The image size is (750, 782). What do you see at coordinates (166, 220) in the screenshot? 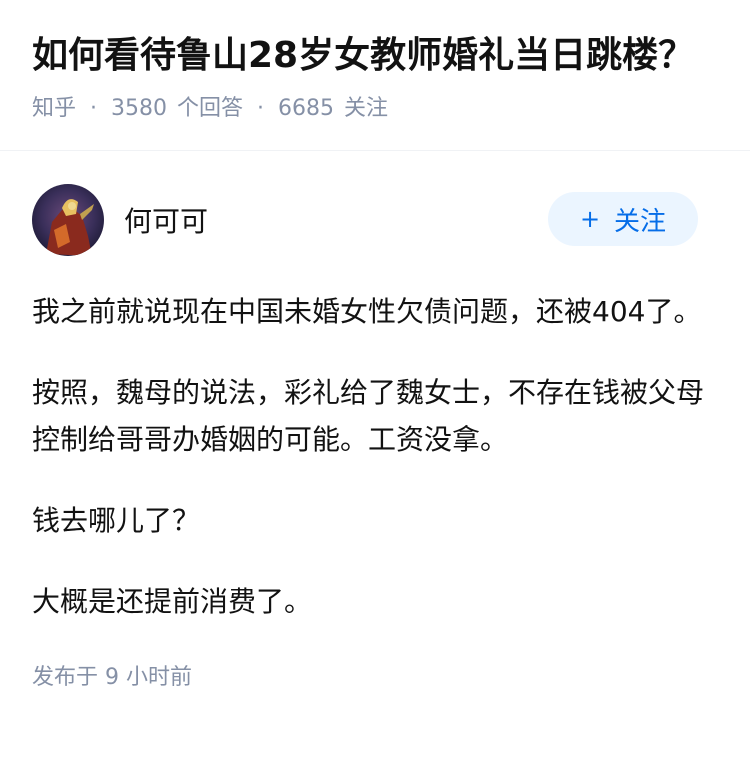
I see `author-name: 何可可` at bounding box center [166, 220].